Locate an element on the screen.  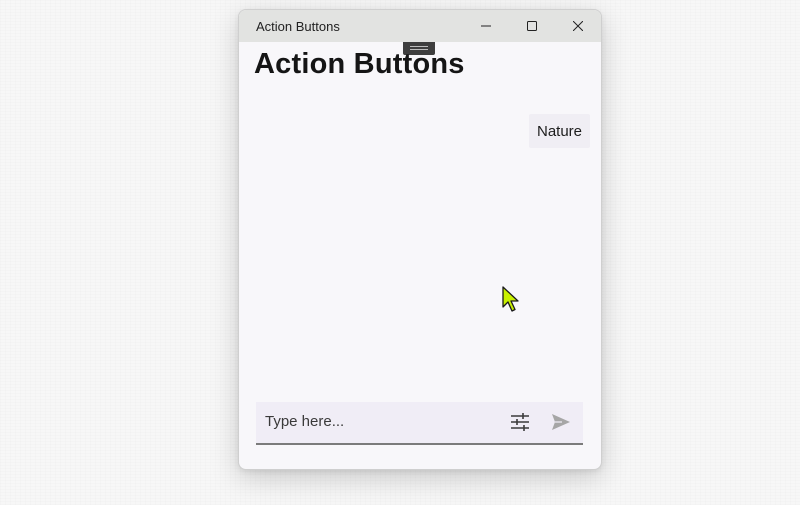
window-controls is located at coordinates (532, 26).